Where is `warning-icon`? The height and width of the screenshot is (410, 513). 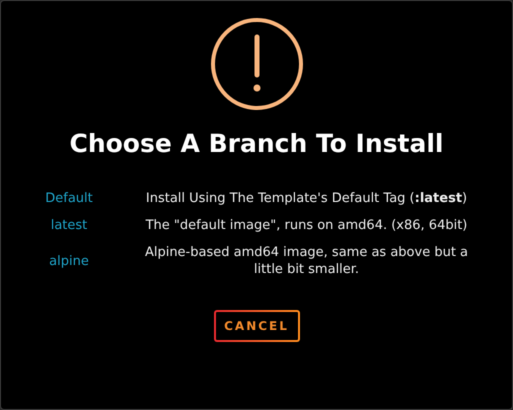
warning-icon is located at coordinates (257, 64).